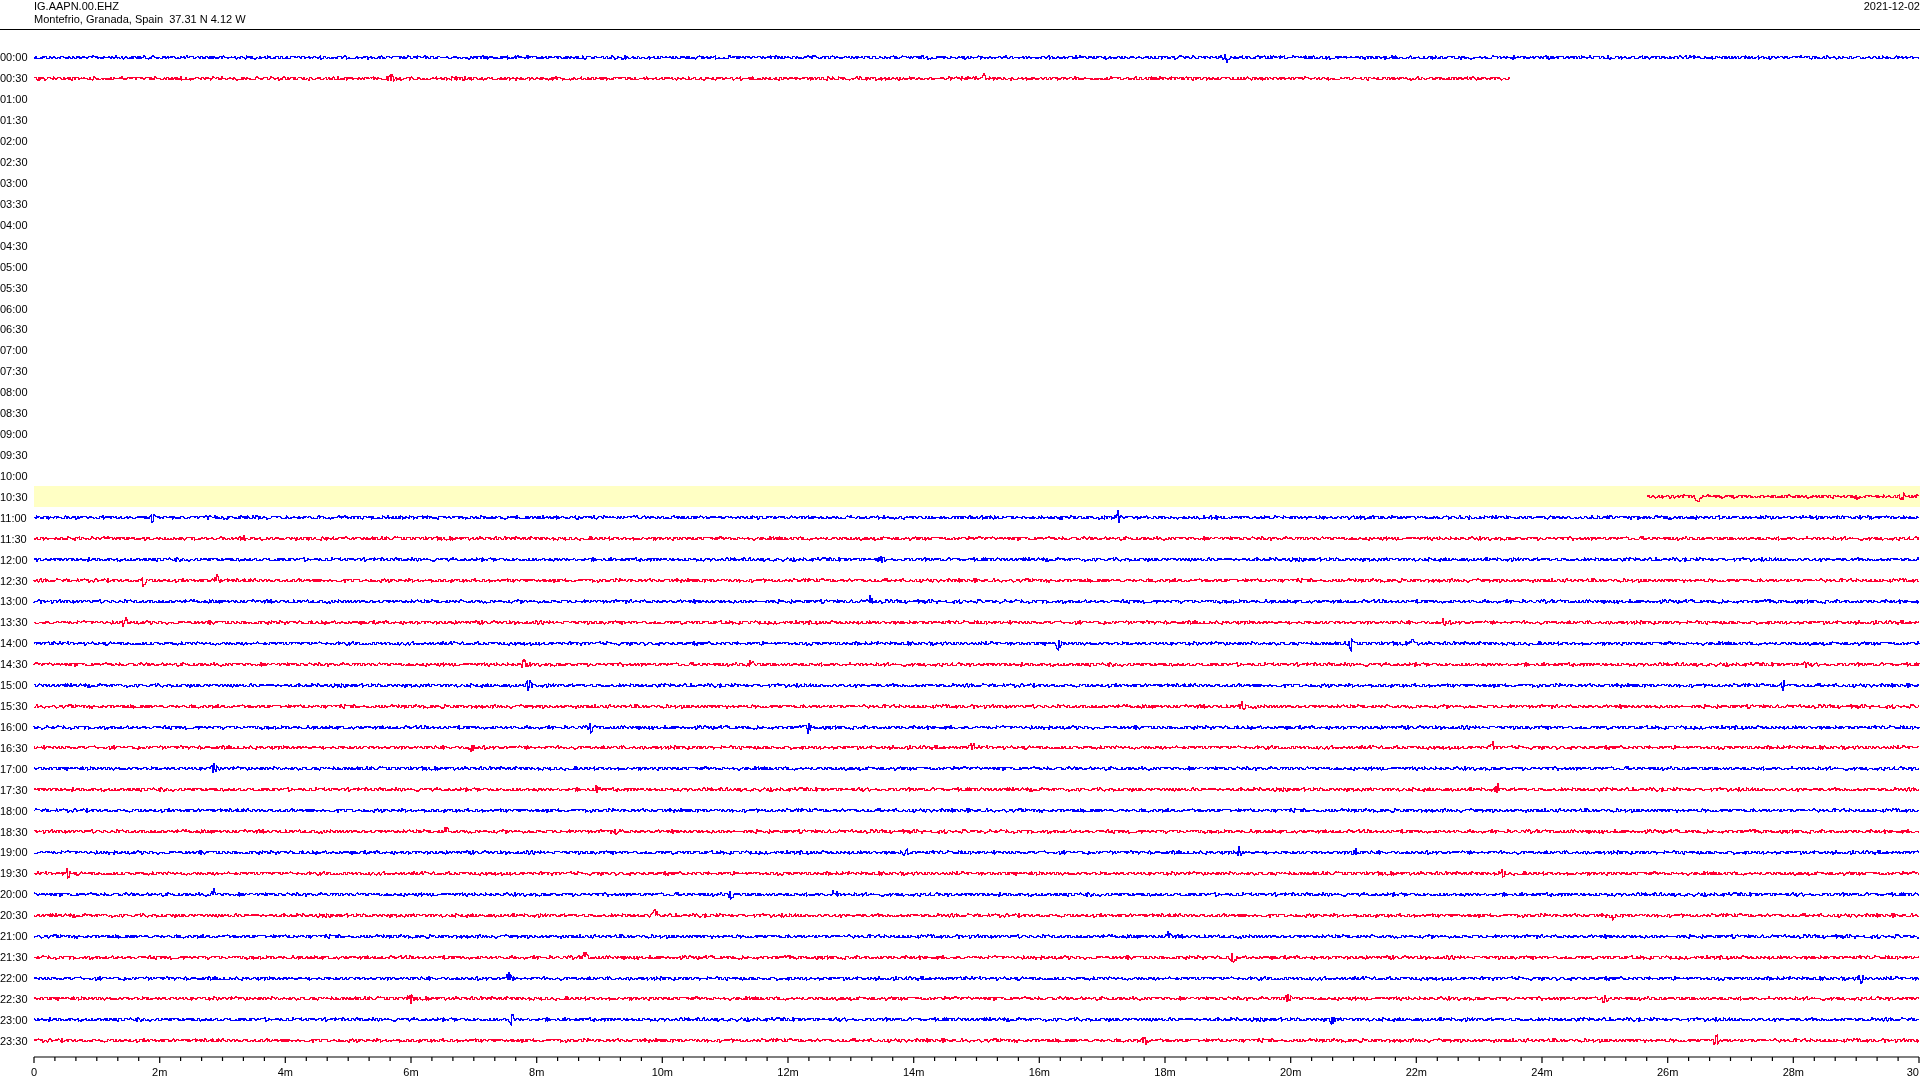 The height and width of the screenshot is (1080, 1920). What do you see at coordinates (14, 350) in the screenshot?
I see `time-label: 07:00` at bounding box center [14, 350].